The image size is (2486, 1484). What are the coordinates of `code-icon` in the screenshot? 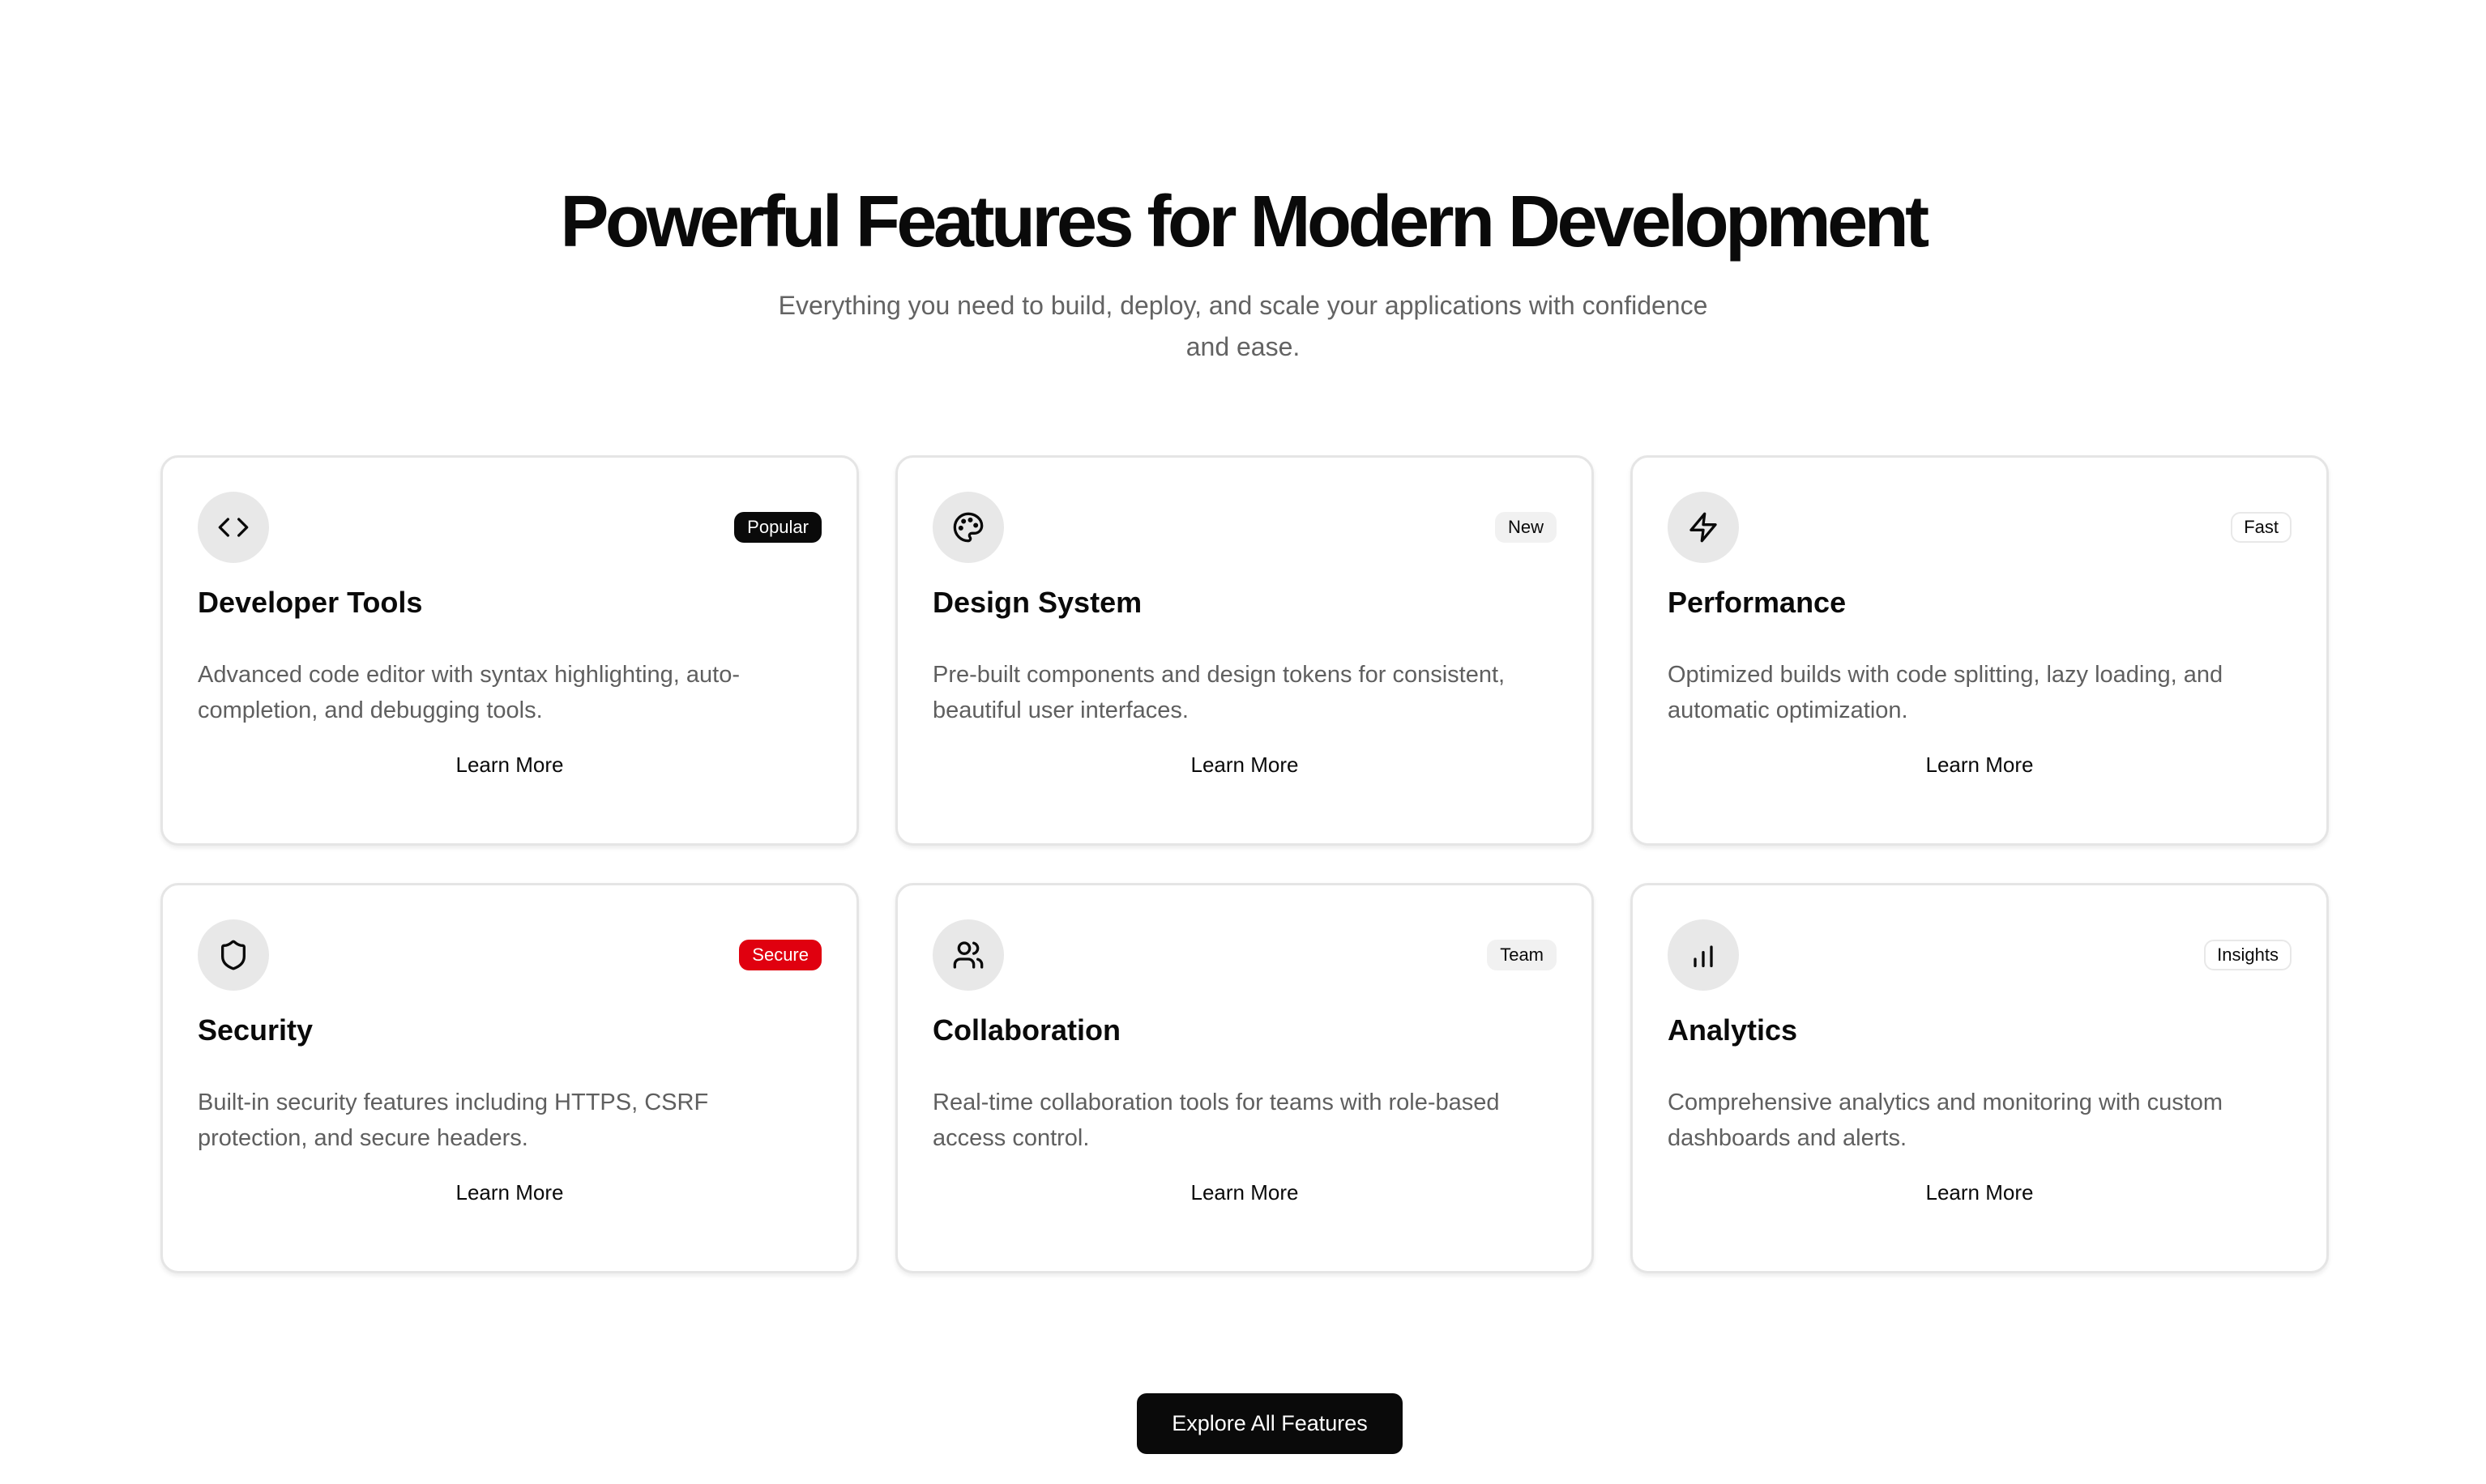 It's located at (233, 527).